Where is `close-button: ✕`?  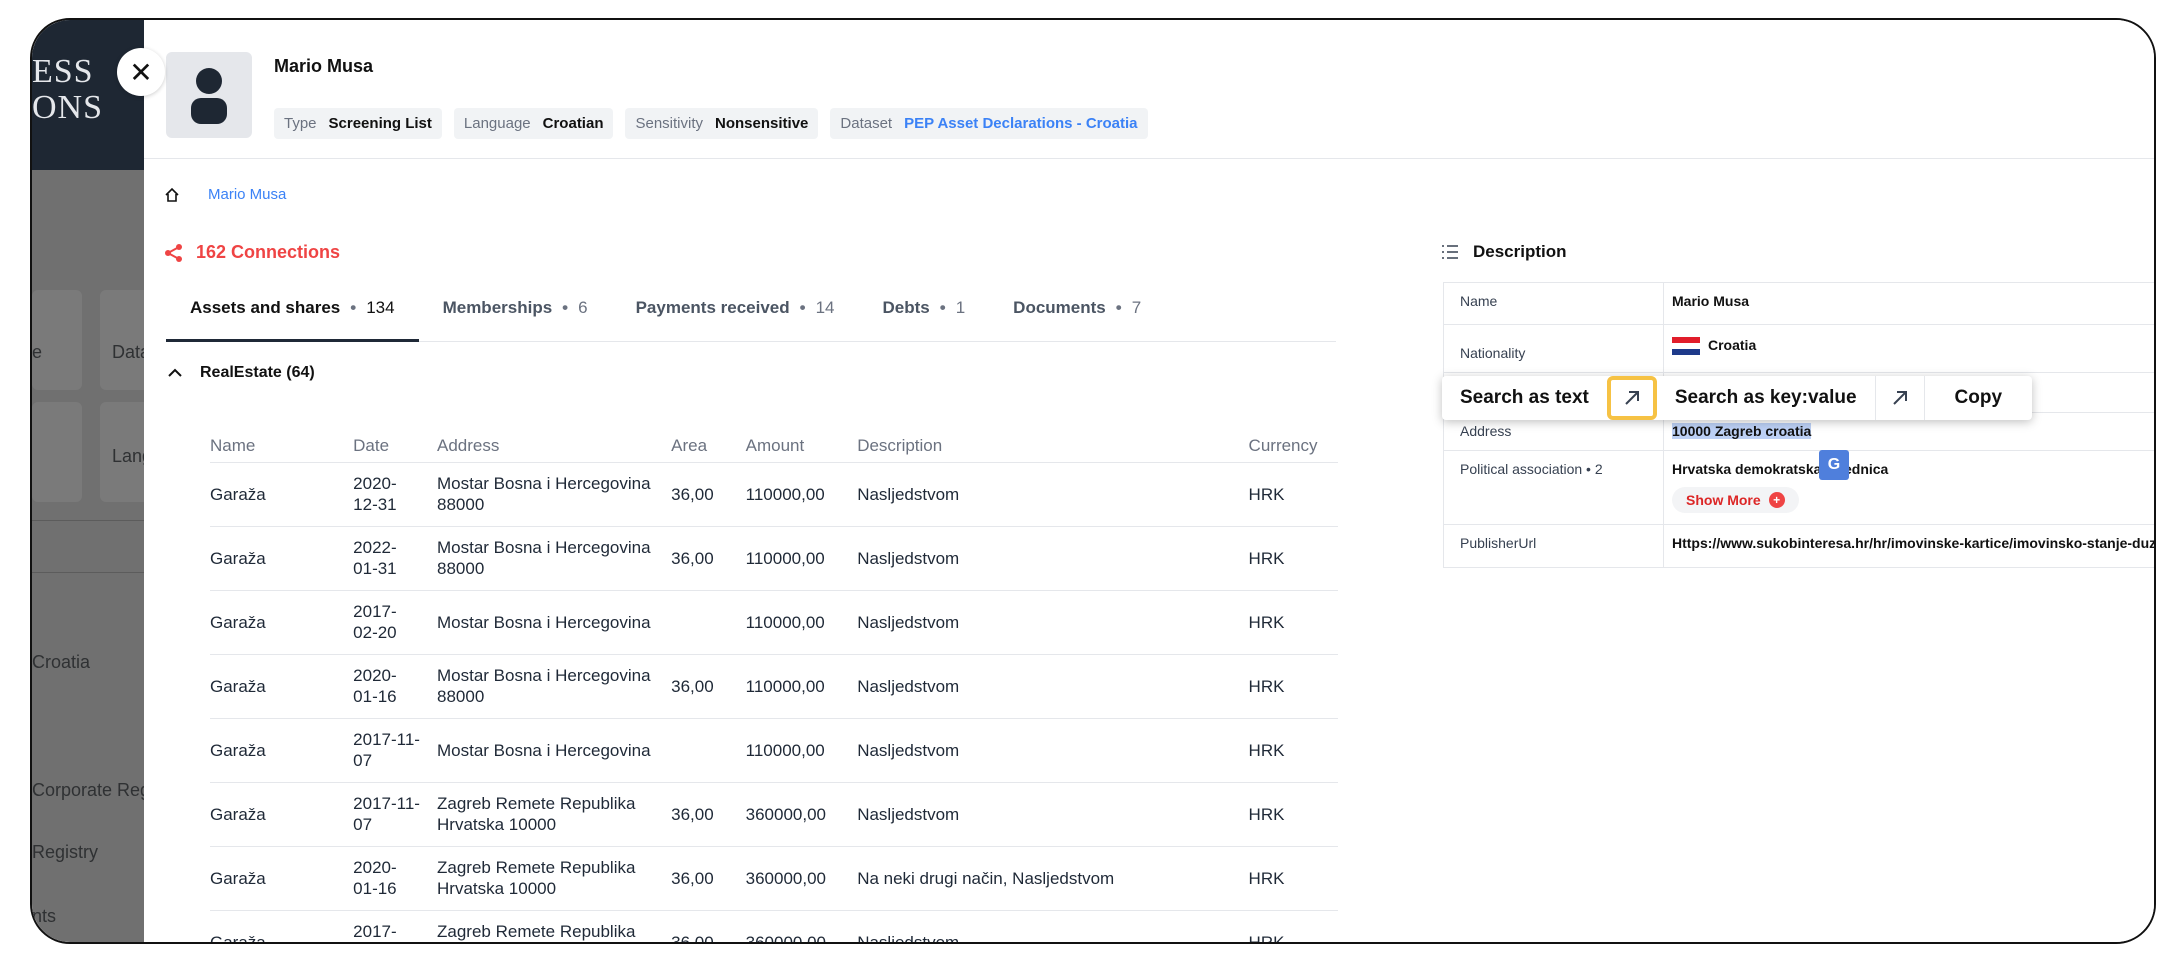
close-button: ✕ is located at coordinates (141, 72).